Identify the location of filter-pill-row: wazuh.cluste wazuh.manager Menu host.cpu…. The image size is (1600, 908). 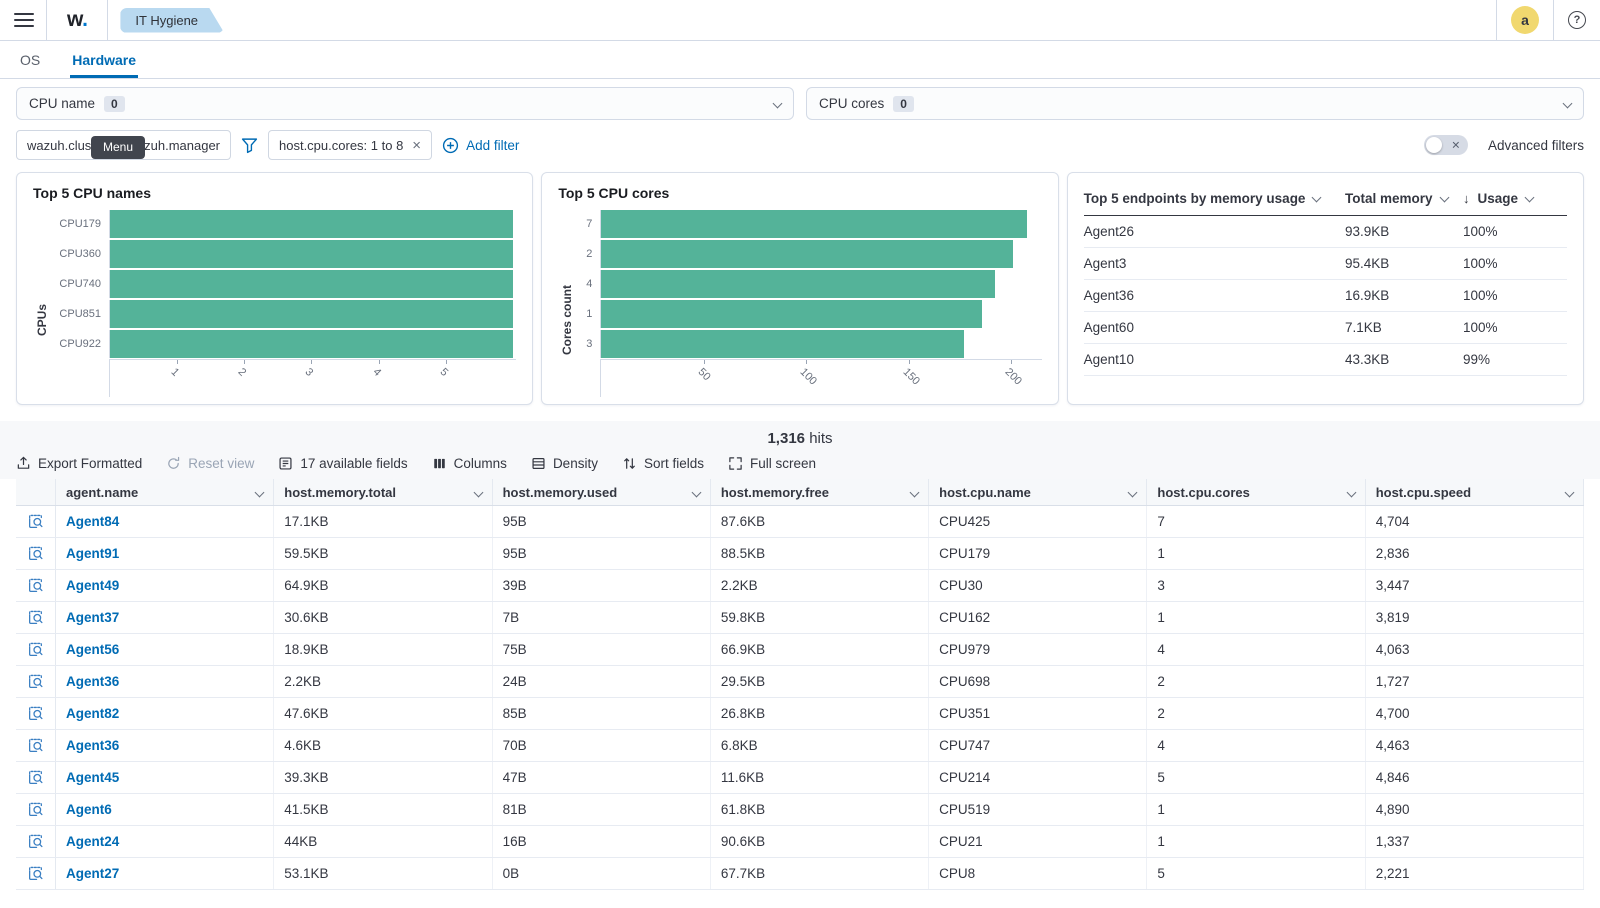
(800, 145).